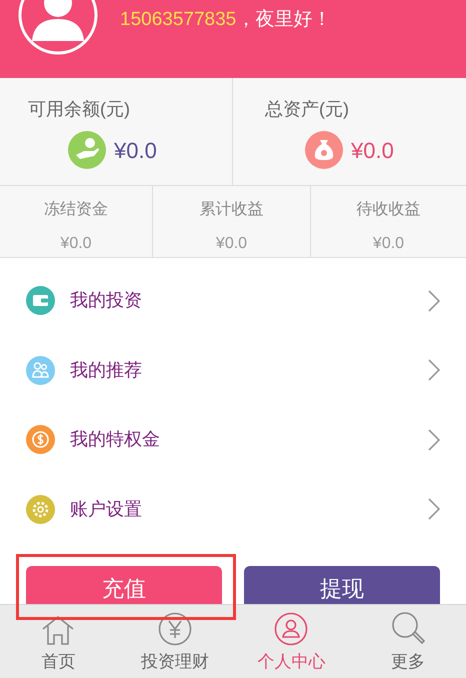 This screenshot has height=678, width=466. What do you see at coordinates (40, 370) in the screenshot?
I see `people-icon` at bounding box center [40, 370].